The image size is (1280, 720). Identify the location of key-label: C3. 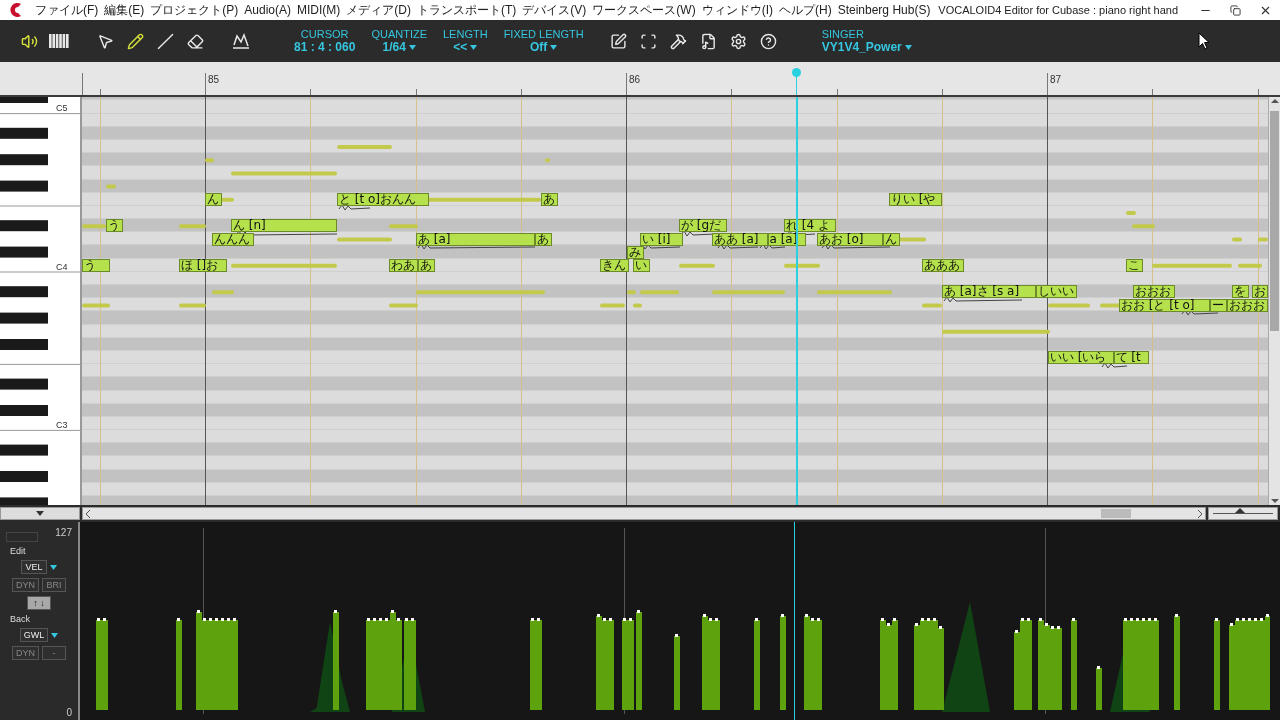
(62, 425).